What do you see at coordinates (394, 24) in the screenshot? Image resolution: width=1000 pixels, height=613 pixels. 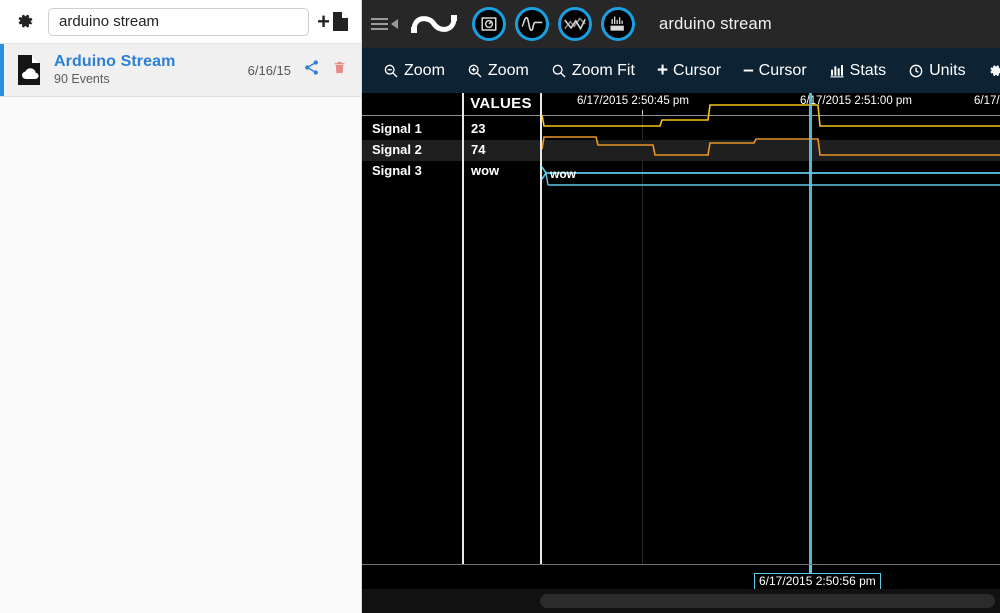 I see `chevron-left-icon` at bounding box center [394, 24].